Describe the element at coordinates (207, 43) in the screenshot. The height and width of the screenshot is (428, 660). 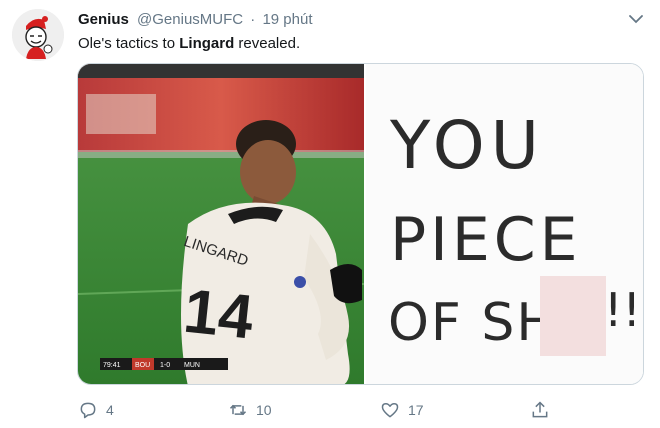
I see `tweet-text-bold: Lingard` at that location.